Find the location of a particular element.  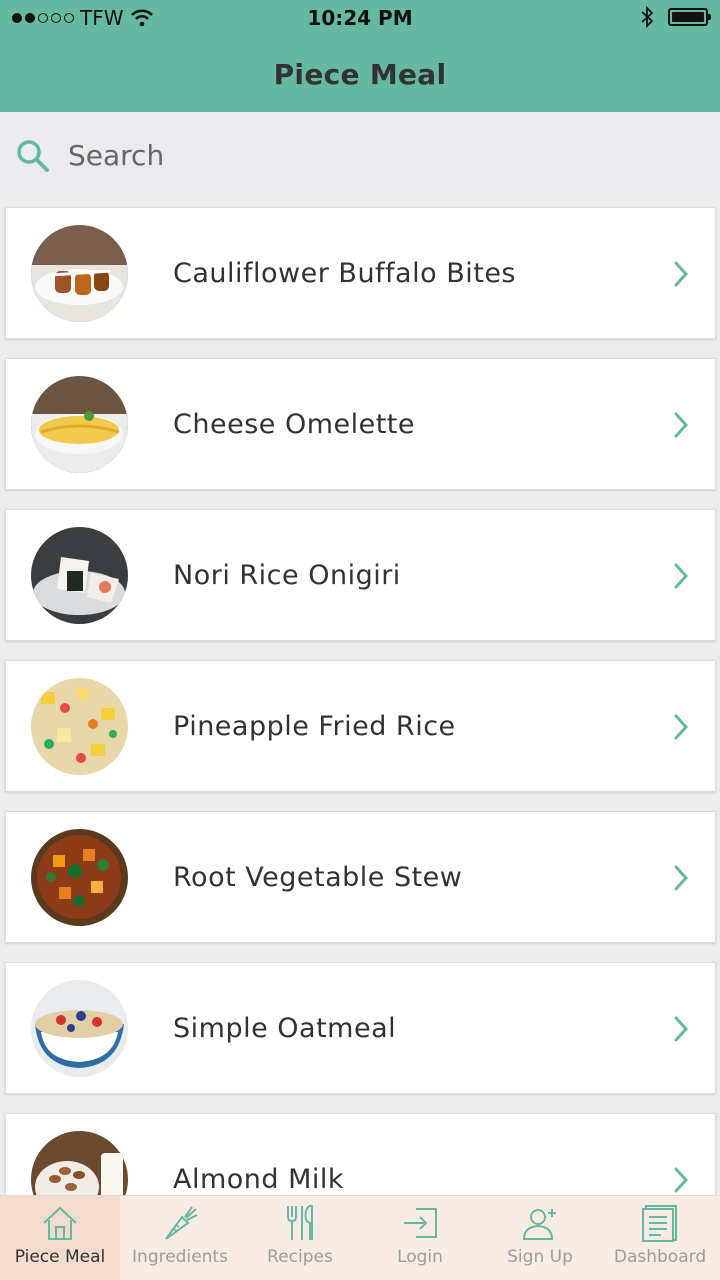

recipe-name: Cheese Omelette is located at coordinates (294, 424).